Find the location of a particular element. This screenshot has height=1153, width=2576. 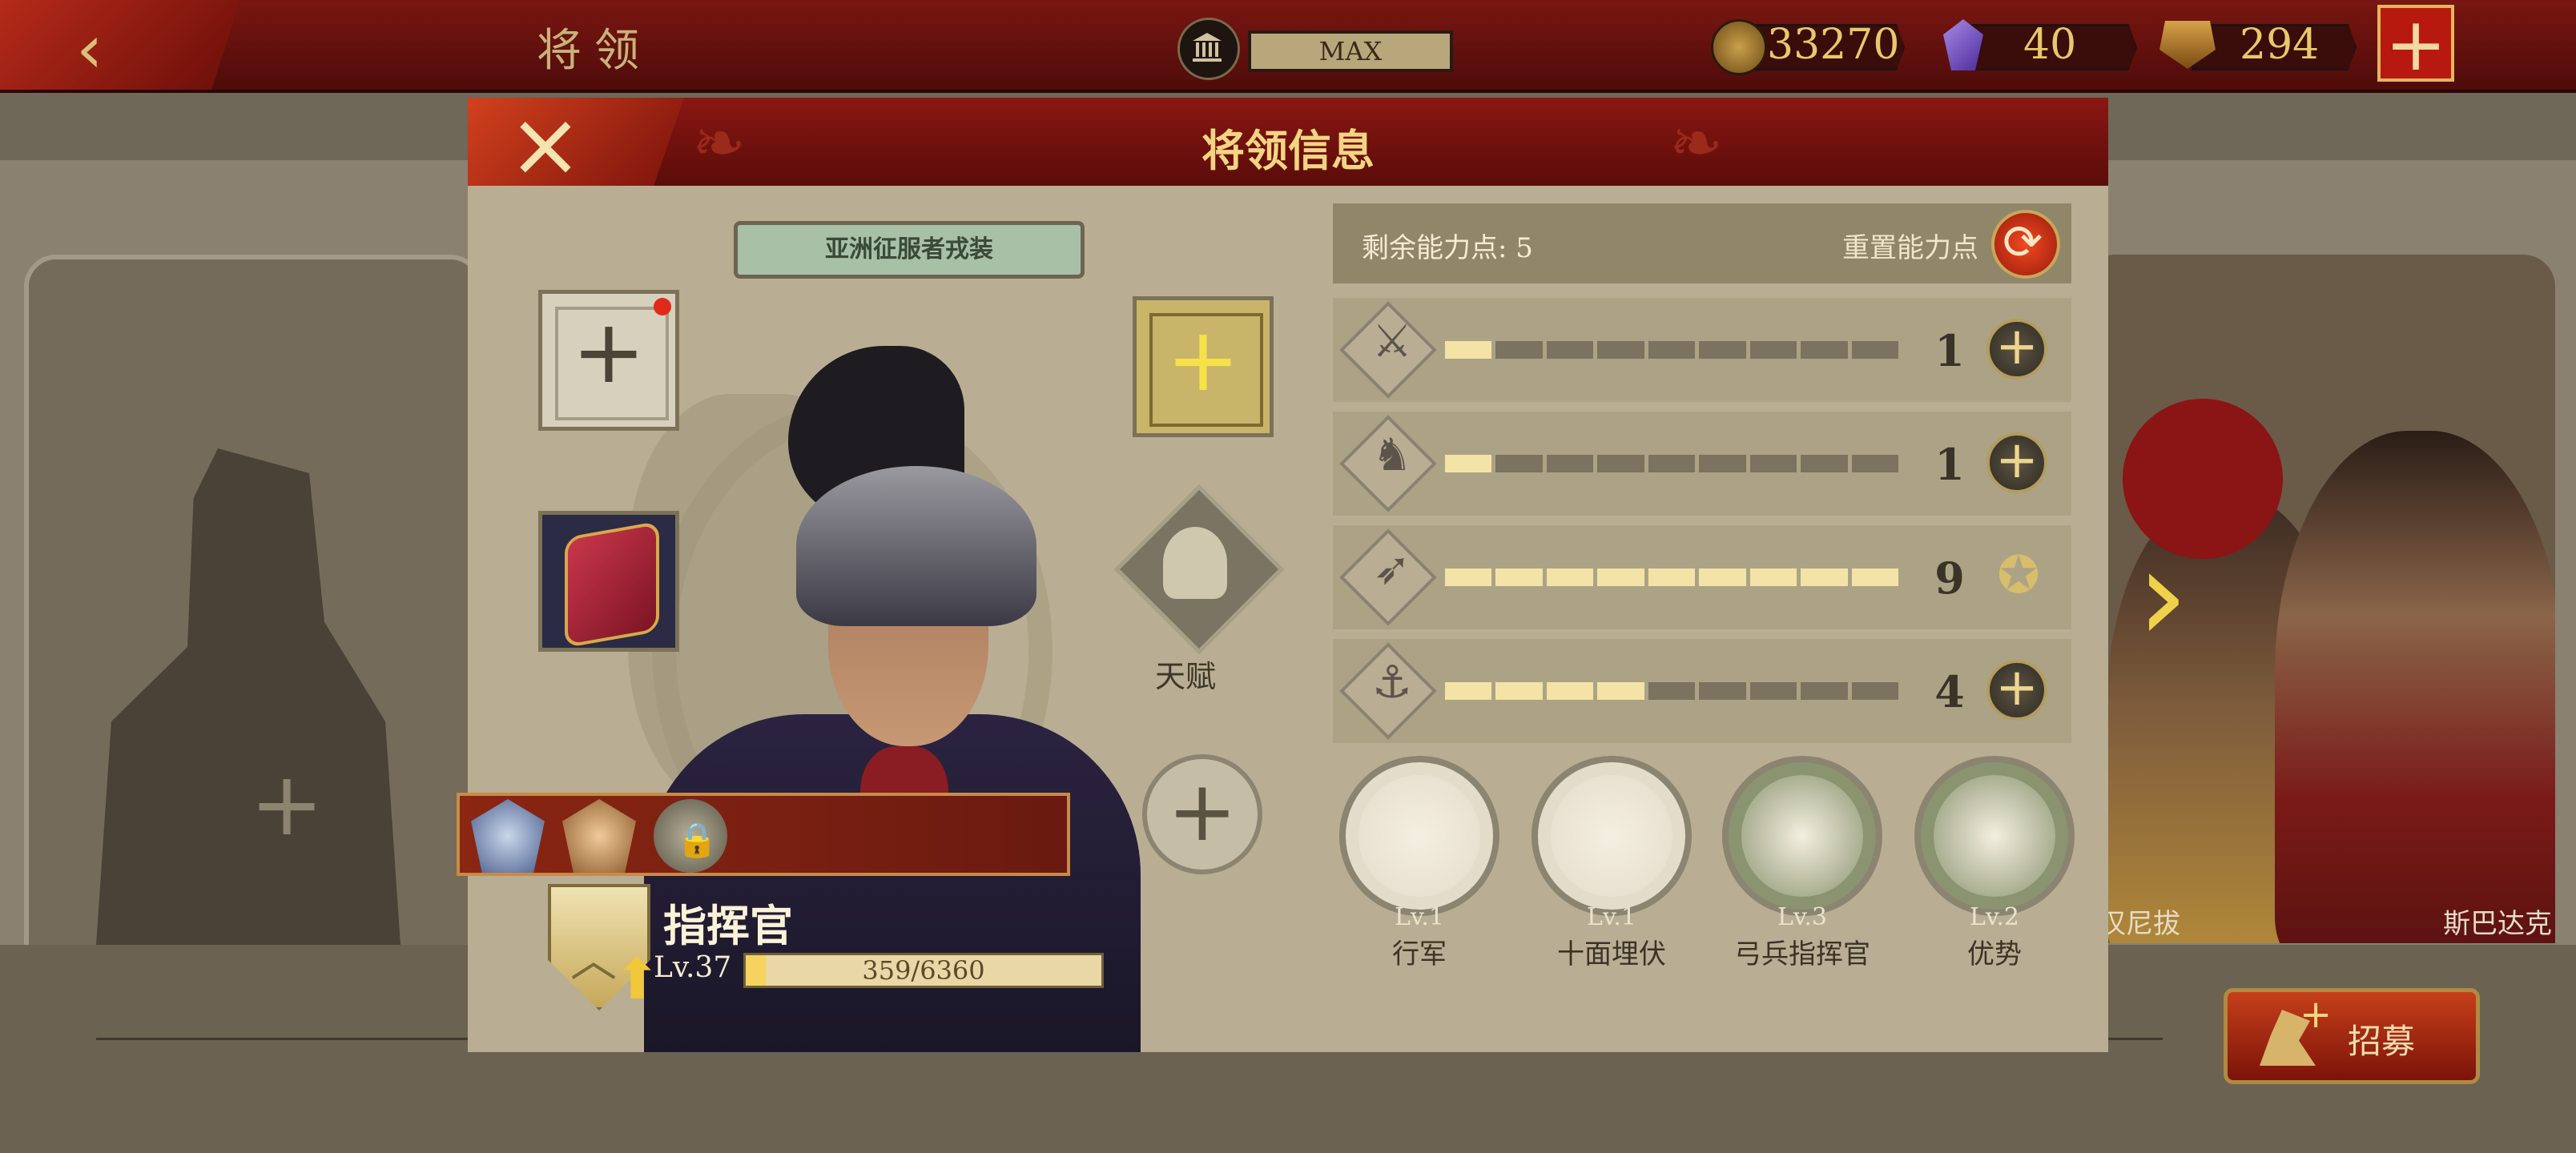

temple-icon is located at coordinates (1208, 49).